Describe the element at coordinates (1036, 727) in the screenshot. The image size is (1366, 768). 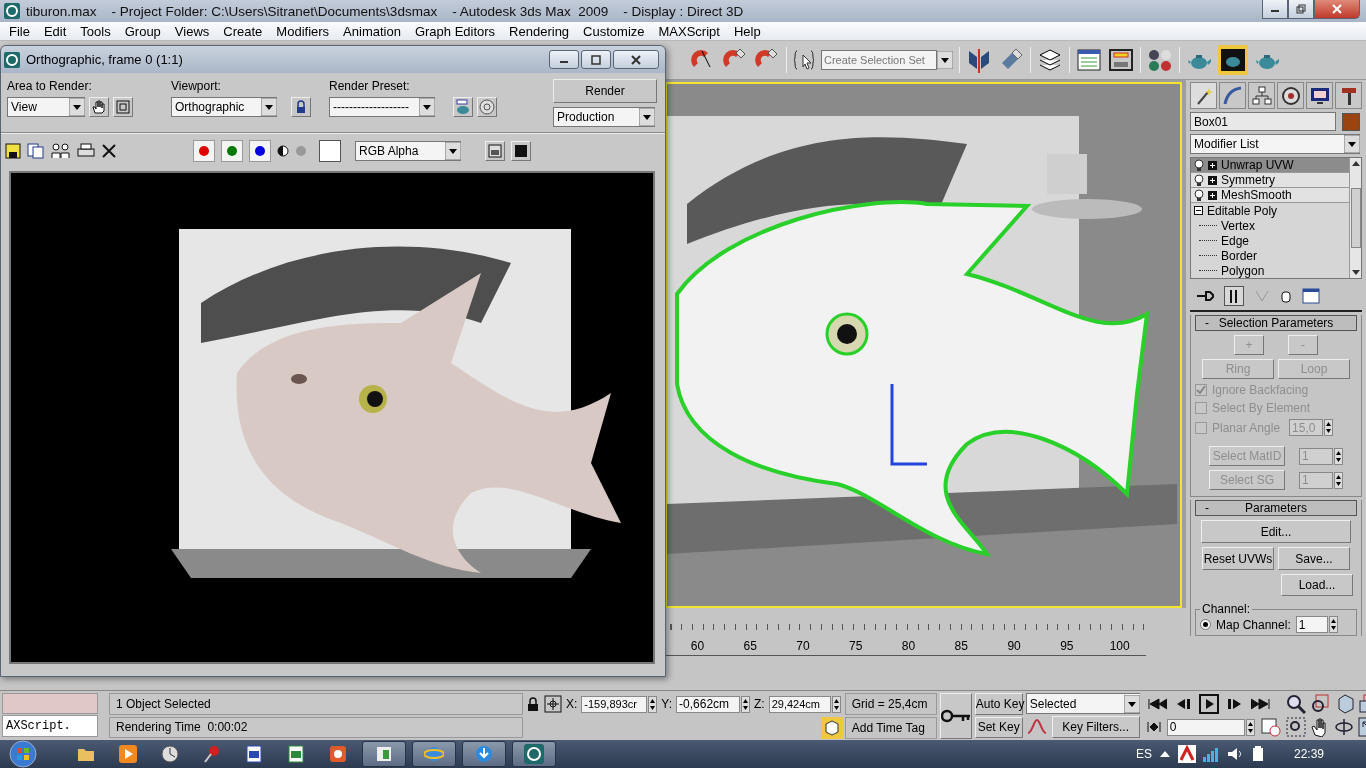
I see `tangent-curve-icon` at that location.